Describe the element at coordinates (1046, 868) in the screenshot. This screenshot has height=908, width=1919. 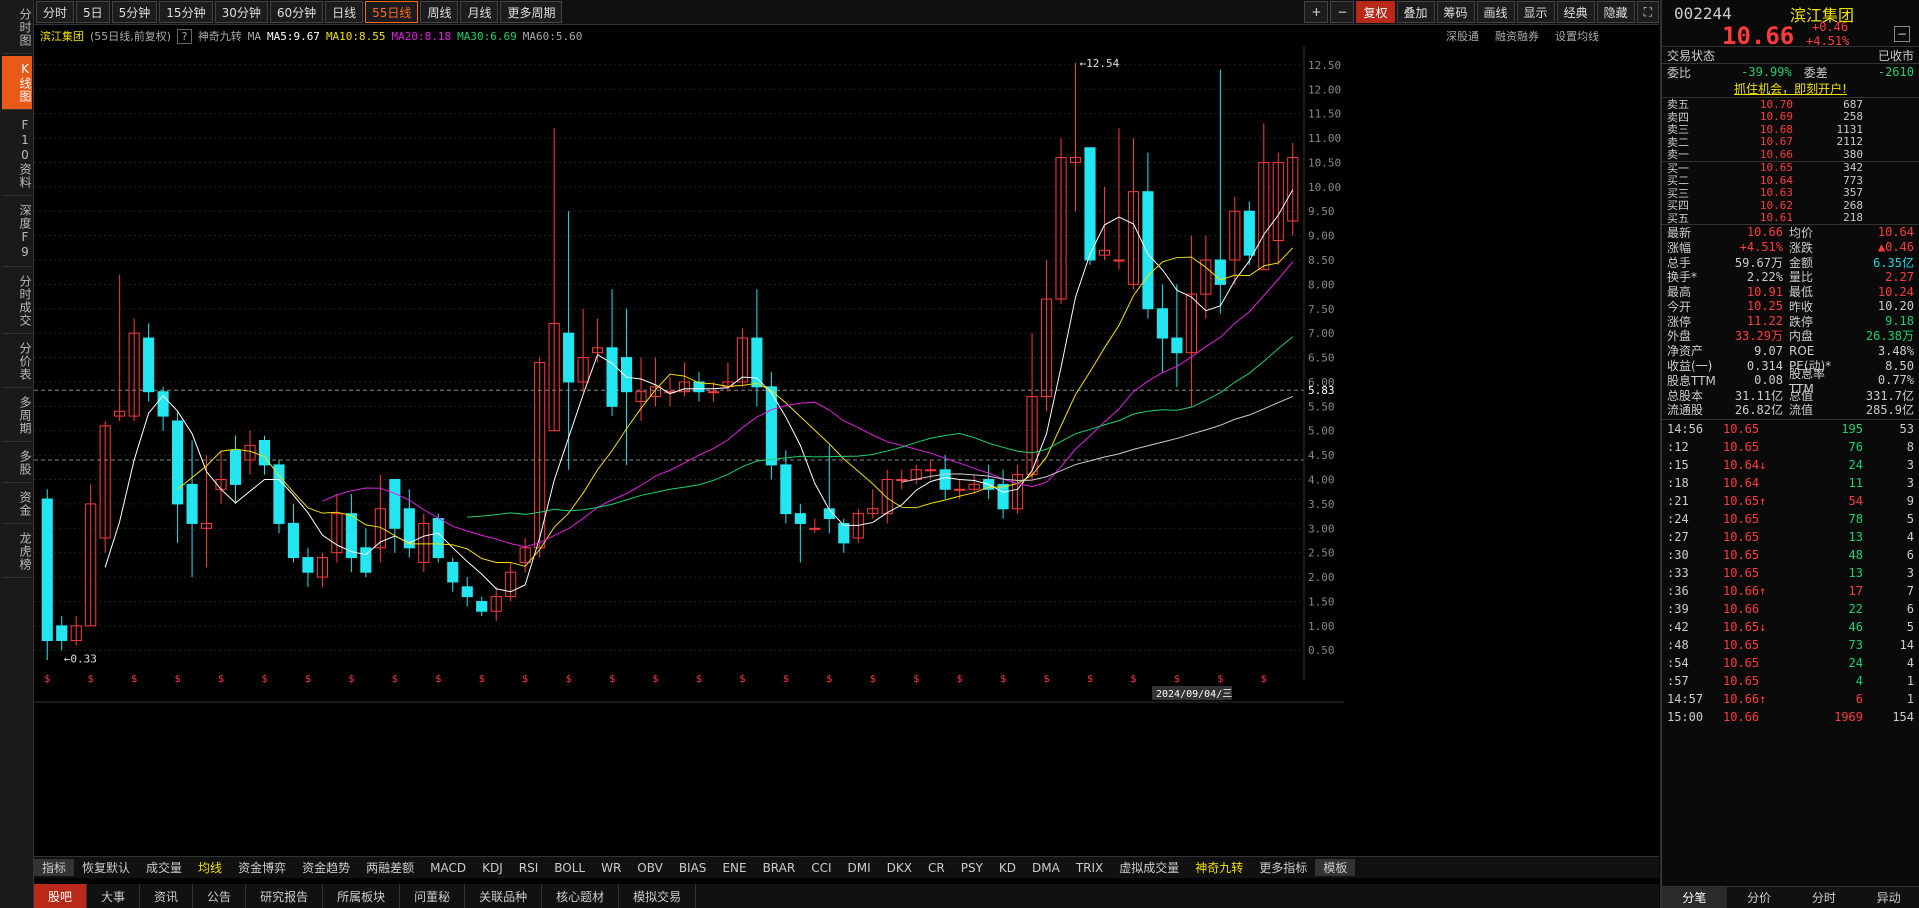
I see `indicator-22: DMA` at that location.